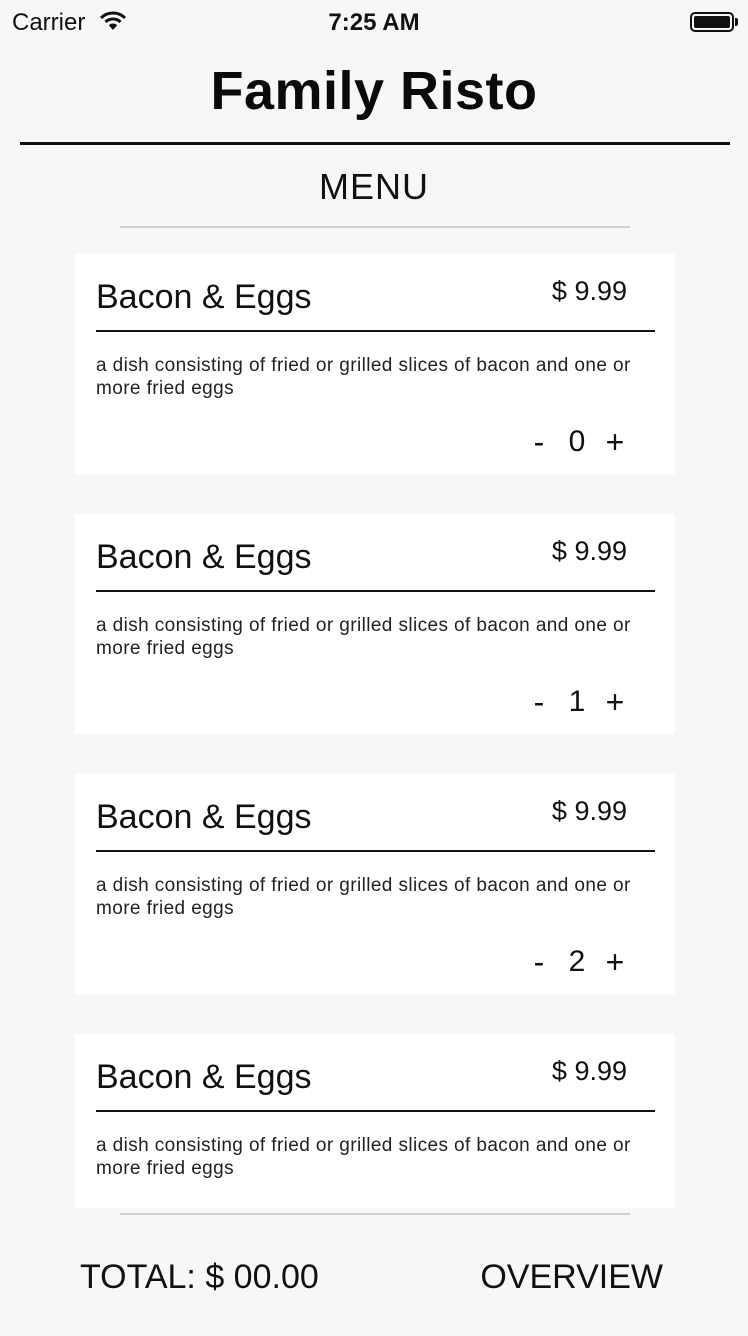 The image size is (748, 1336). I want to click on footer-divider, so click(375, 1214).